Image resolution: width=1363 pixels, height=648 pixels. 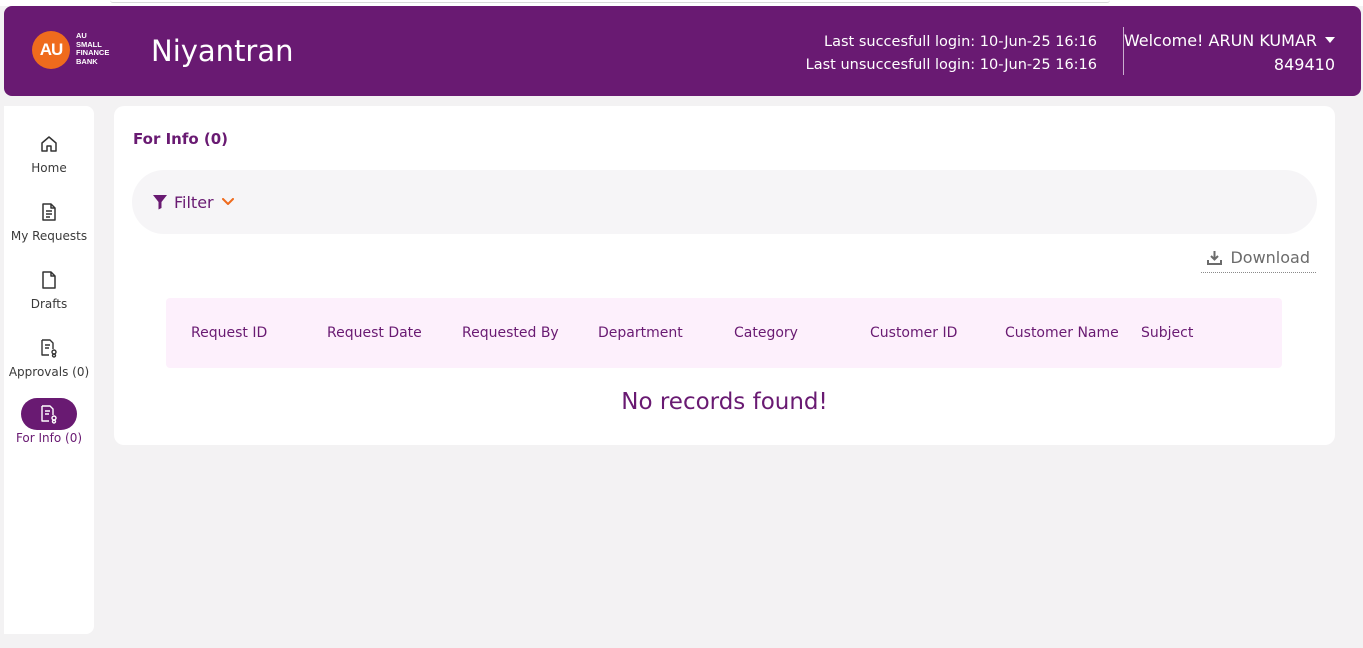 I want to click on download-label: Download, so click(x=1270, y=257).